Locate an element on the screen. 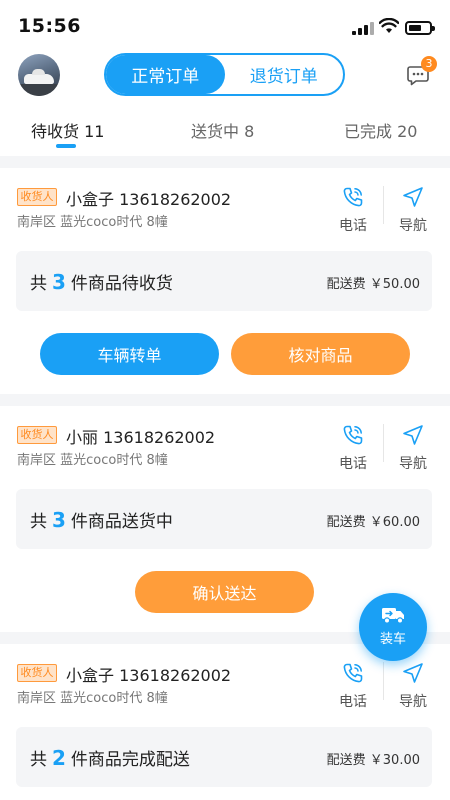 The image size is (450, 800). load-truck-label: 装车 is located at coordinates (392, 639).